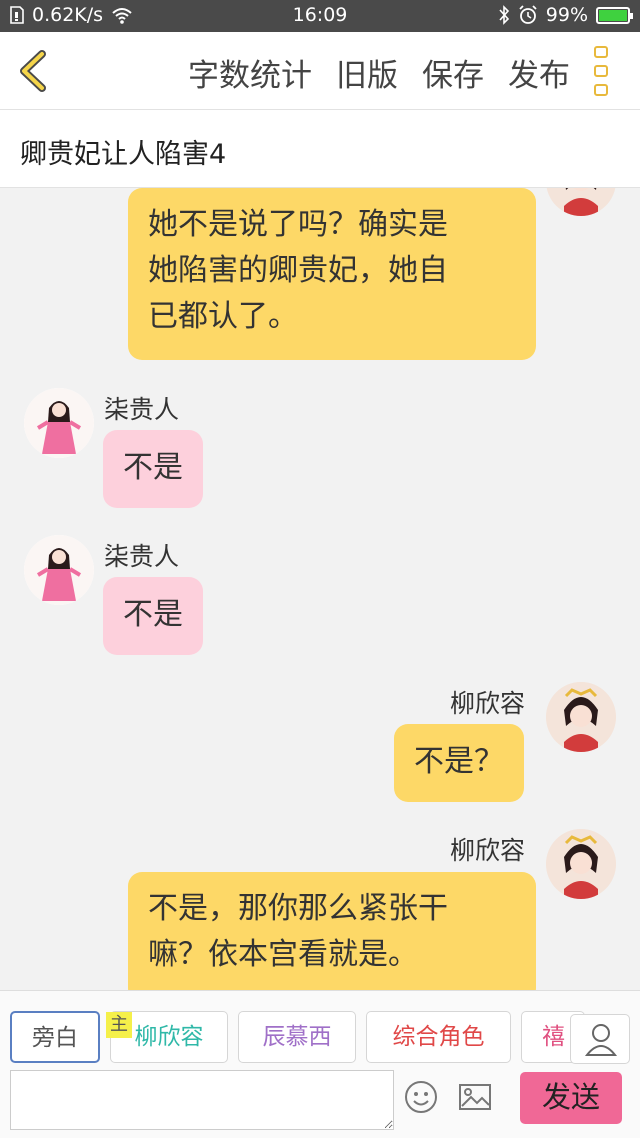 This screenshot has height=1138, width=640. What do you see at coordinates (55, 1037) in the screenshot?
I see `role-tab-narrator: 旁白` at bounding box center [55, 1037].